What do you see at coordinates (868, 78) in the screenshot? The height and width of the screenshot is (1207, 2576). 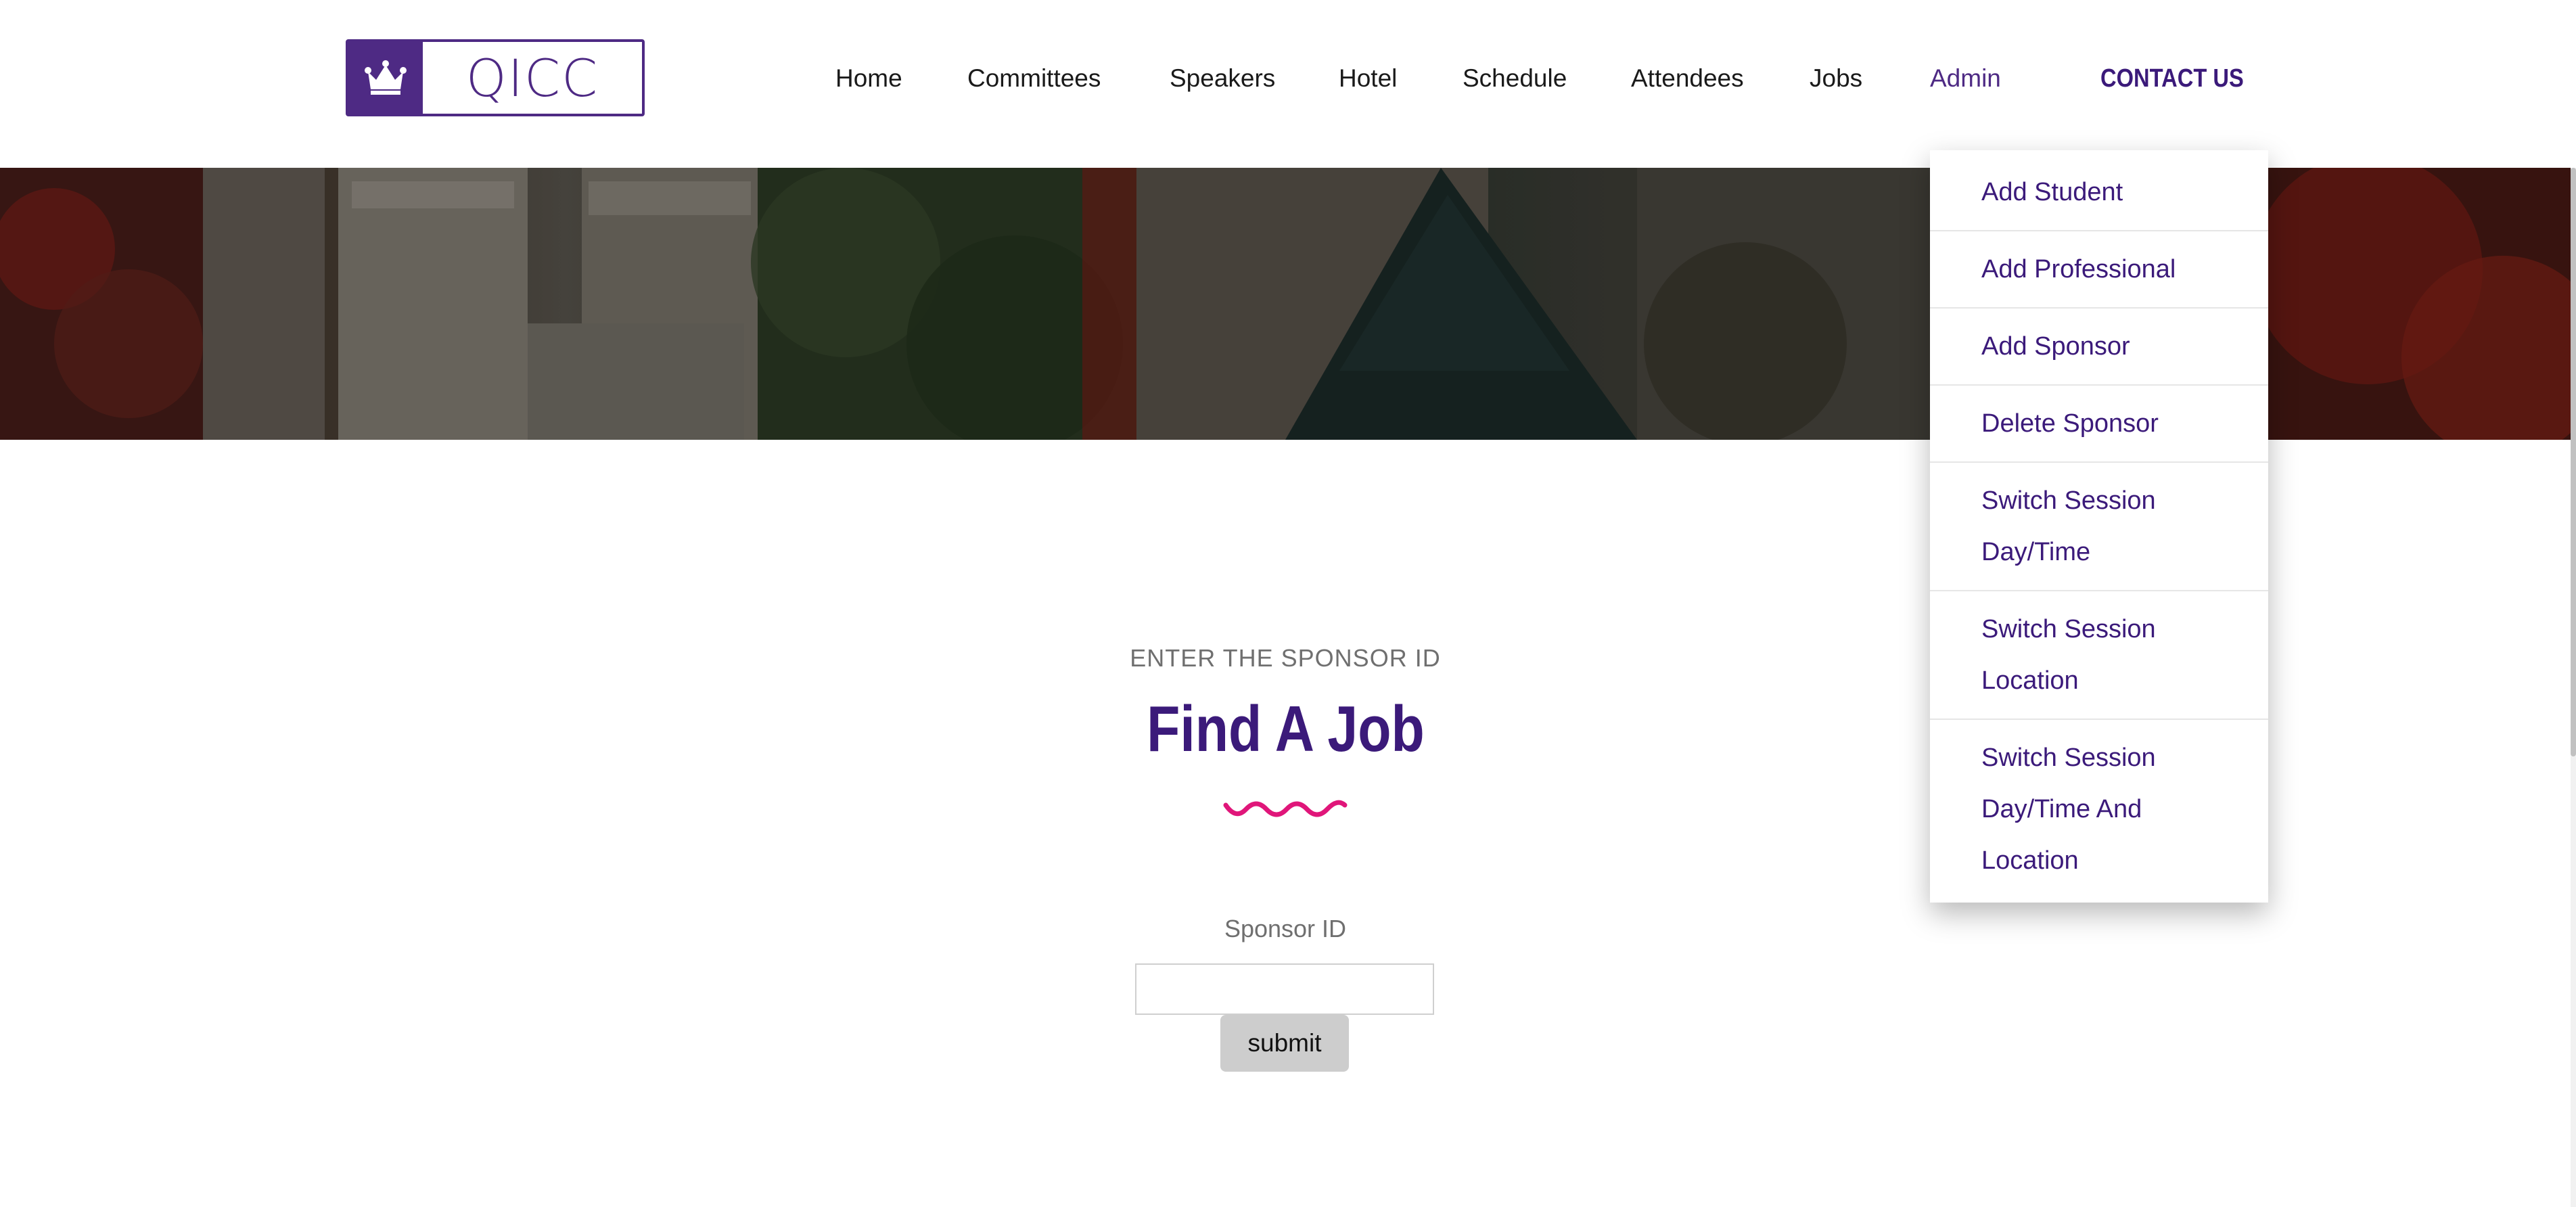 I see `nav-home: Home` at bounding box center [868, 78].